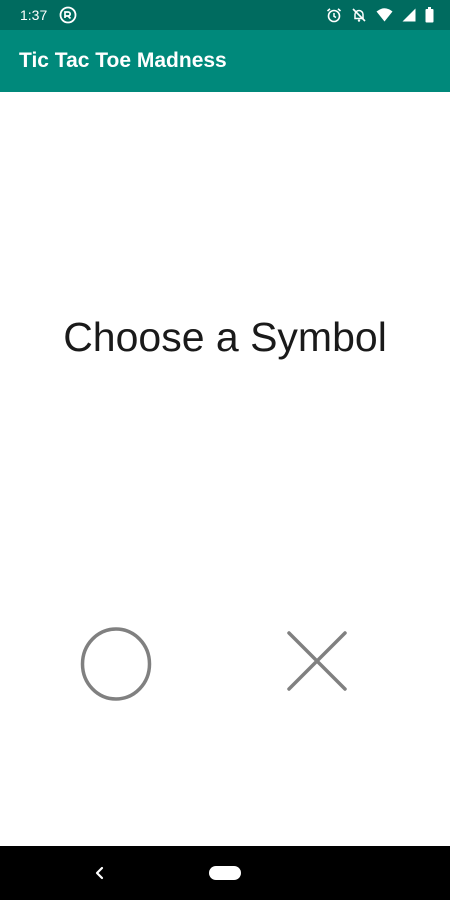 The width and height of the screenshot is (450, 900). Describe the element at coordinates (334, 15) in the screenshot. I see `alarm-icon` at that location.